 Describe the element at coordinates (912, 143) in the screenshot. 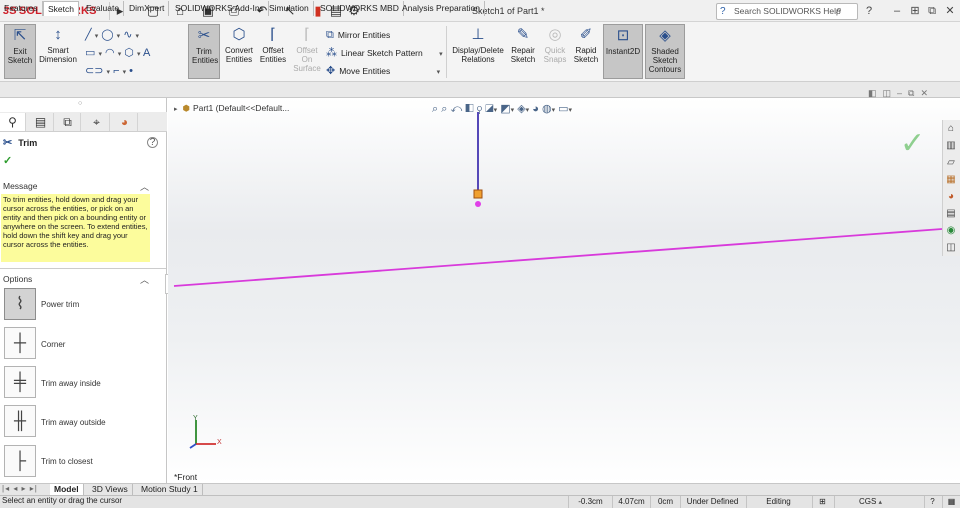

I see `confirmation-corner-ok-icon: ✓` at that location.